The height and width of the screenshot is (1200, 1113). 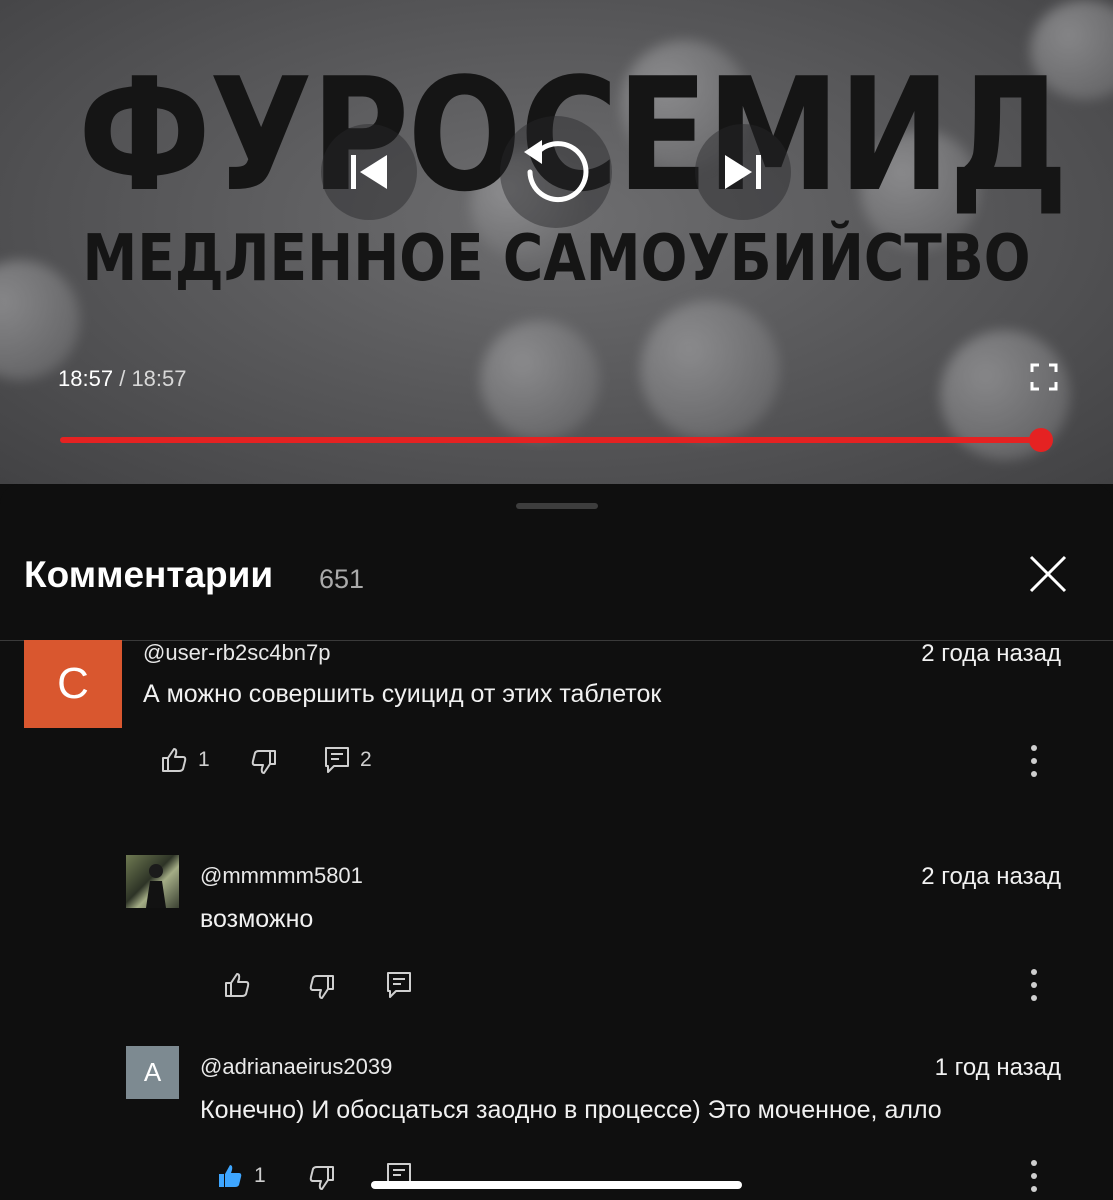 I want to click on current-time: 18:57, so click(x=86, y=378).